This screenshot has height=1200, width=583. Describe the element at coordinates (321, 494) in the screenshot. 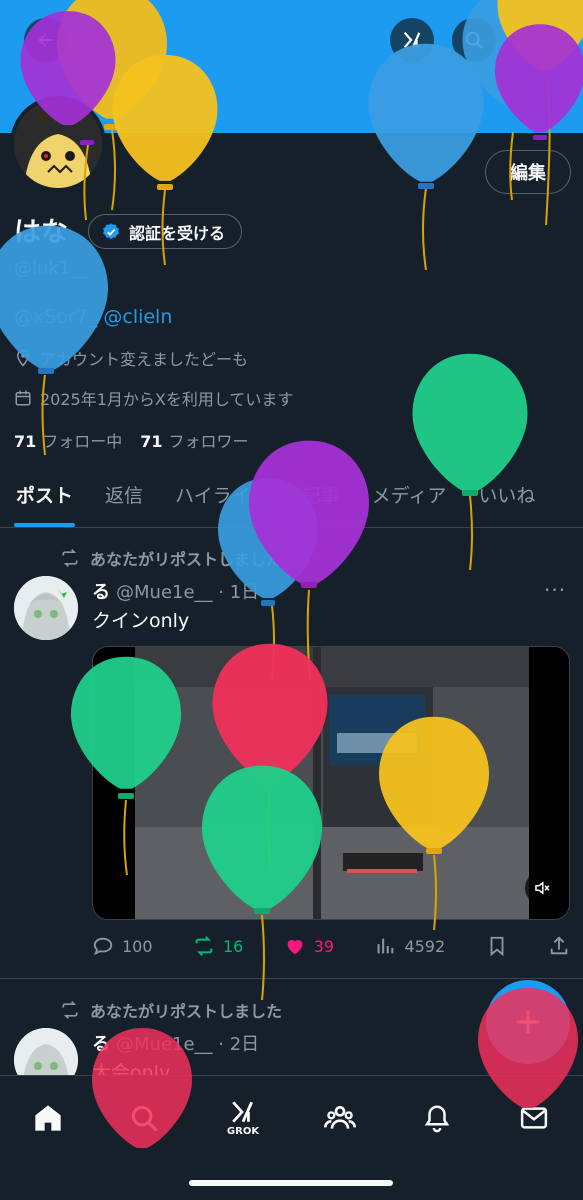

I see `tab-articles: 記事` at that location.